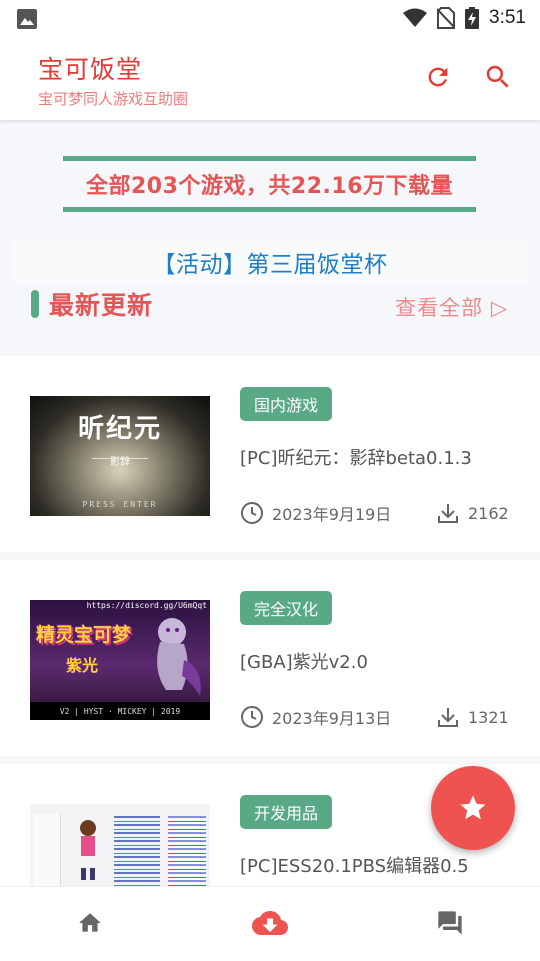 This screenshot has width=540, height=961. I want to click on nav-home, so click(90, 923).